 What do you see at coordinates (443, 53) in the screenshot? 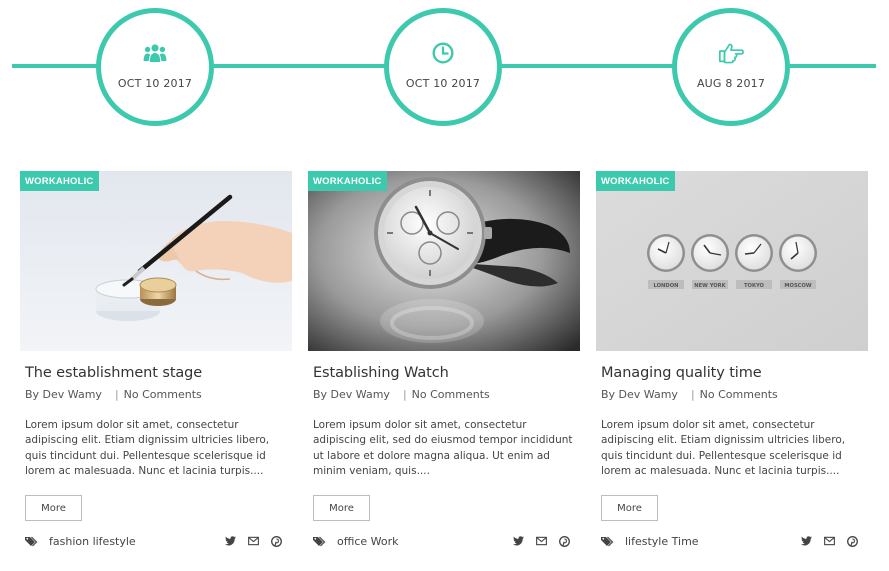
I see `clock-icon` at bounding box center [443, 53].